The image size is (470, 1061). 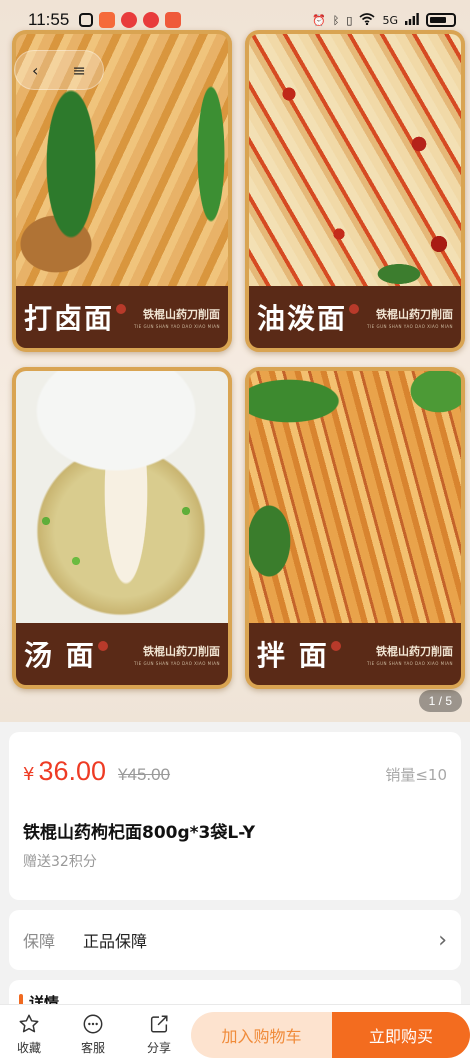 I want to click on floating-nav-capsule: ‹ ≡, so click(x=59, y=70).